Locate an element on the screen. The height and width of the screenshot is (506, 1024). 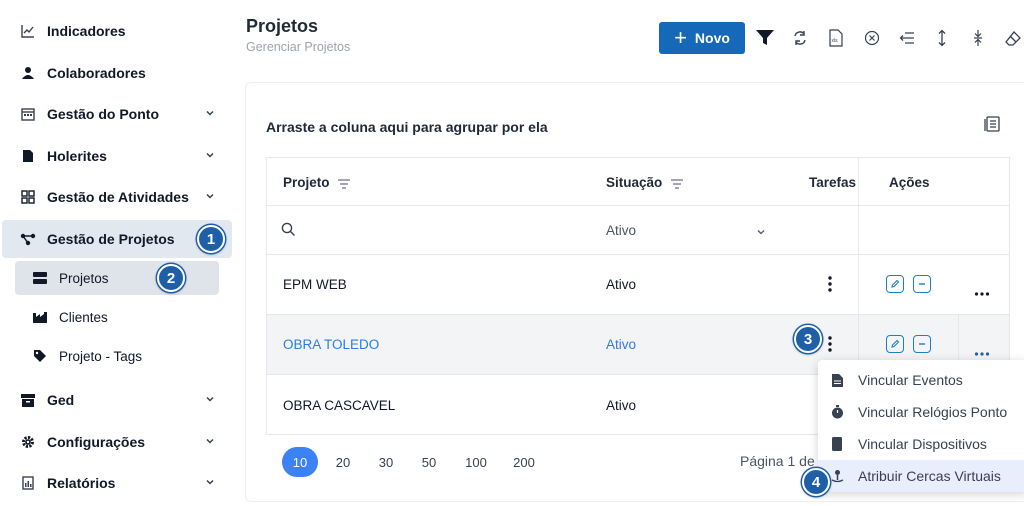
step-badge-1: 1 is located at coordinates (211, 239).